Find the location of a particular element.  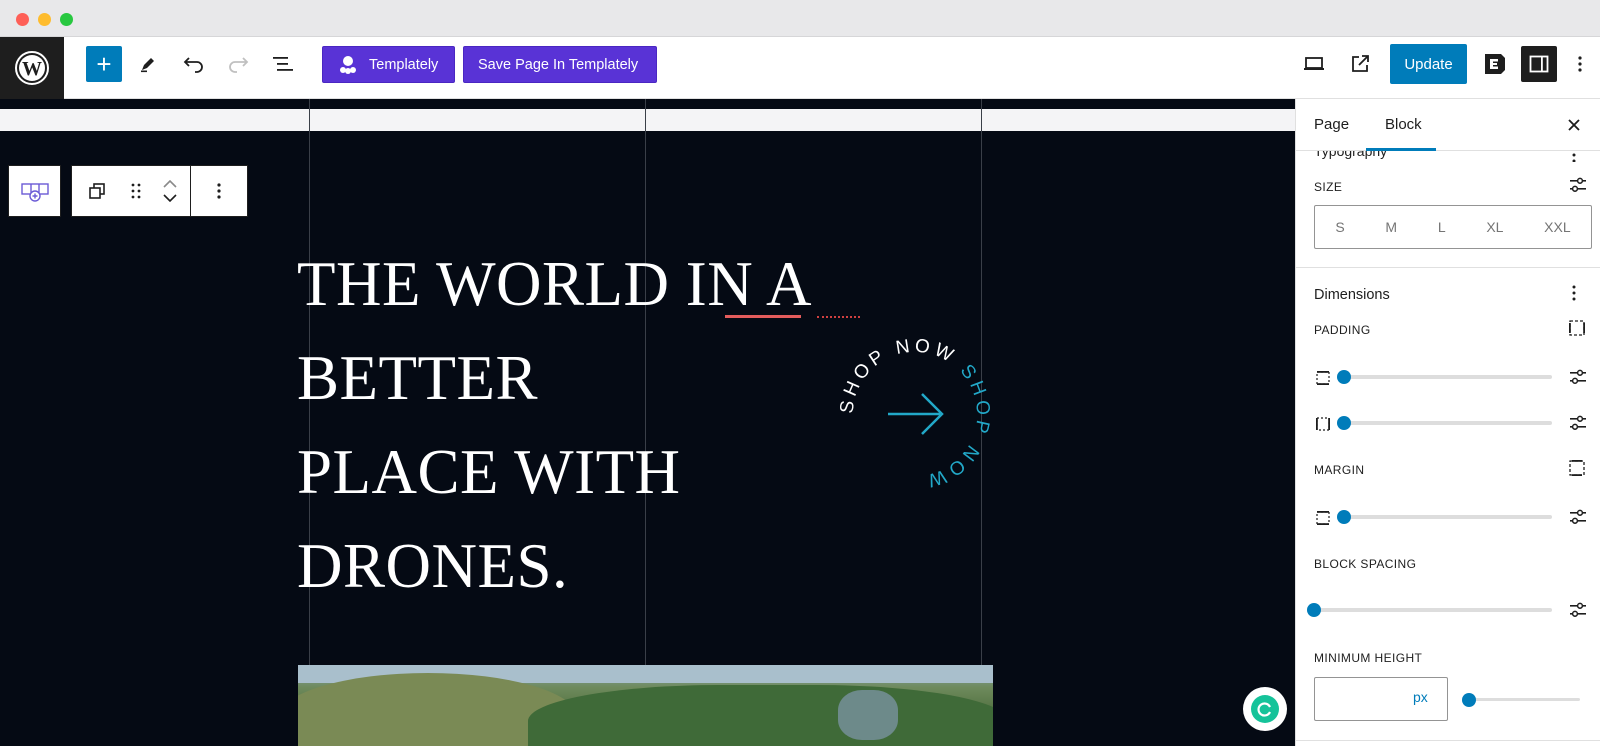

block-spacing-settings-icon is located at coordinates (1578, 610).